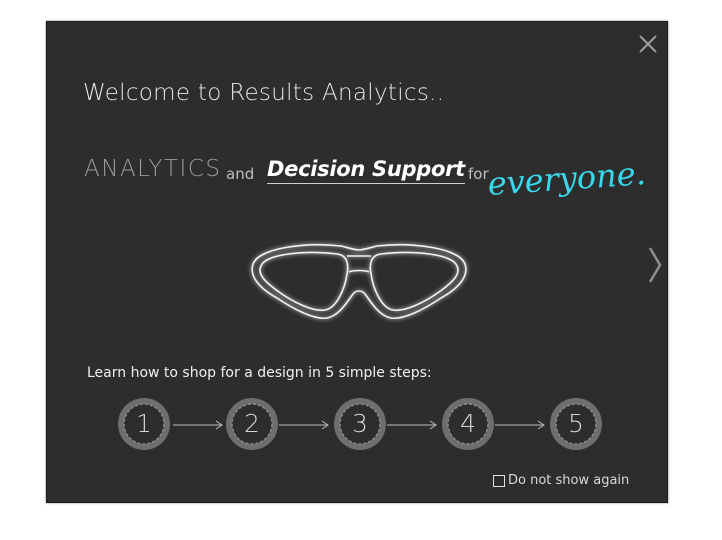 This screenshot has width=722, height=540. I want to click on do-not-show-again-checkbox: Do not show again, so click(561, 480).